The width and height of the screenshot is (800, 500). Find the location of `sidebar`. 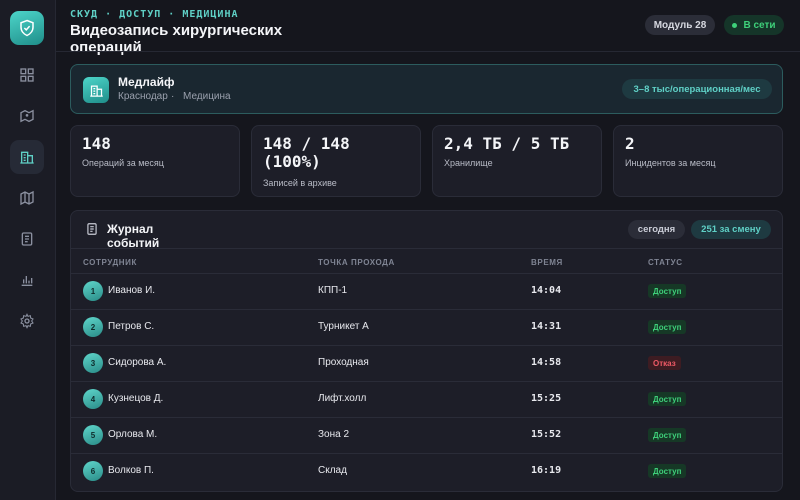

sidebar is located at coordinates (28, 250).